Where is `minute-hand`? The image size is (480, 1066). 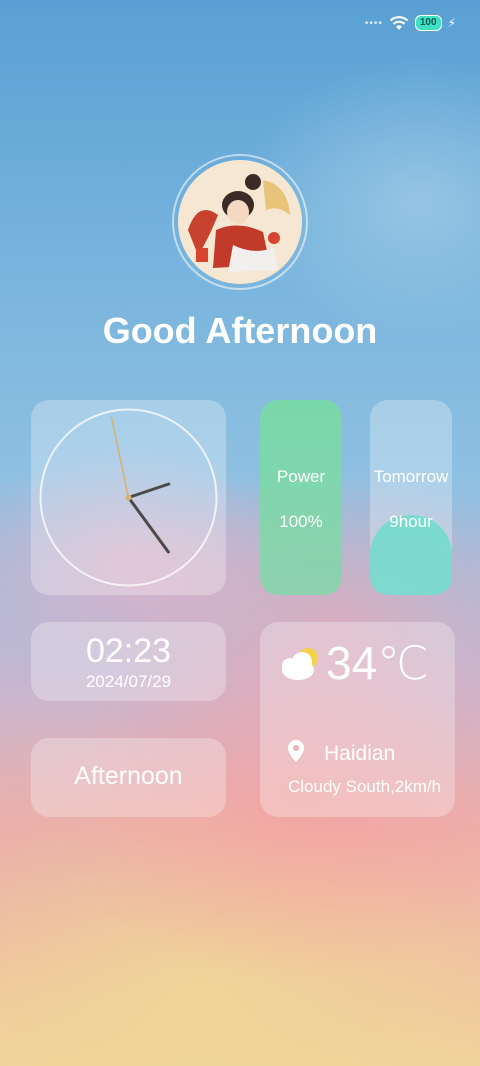 minute-hand is located at coordinates (148, 525).